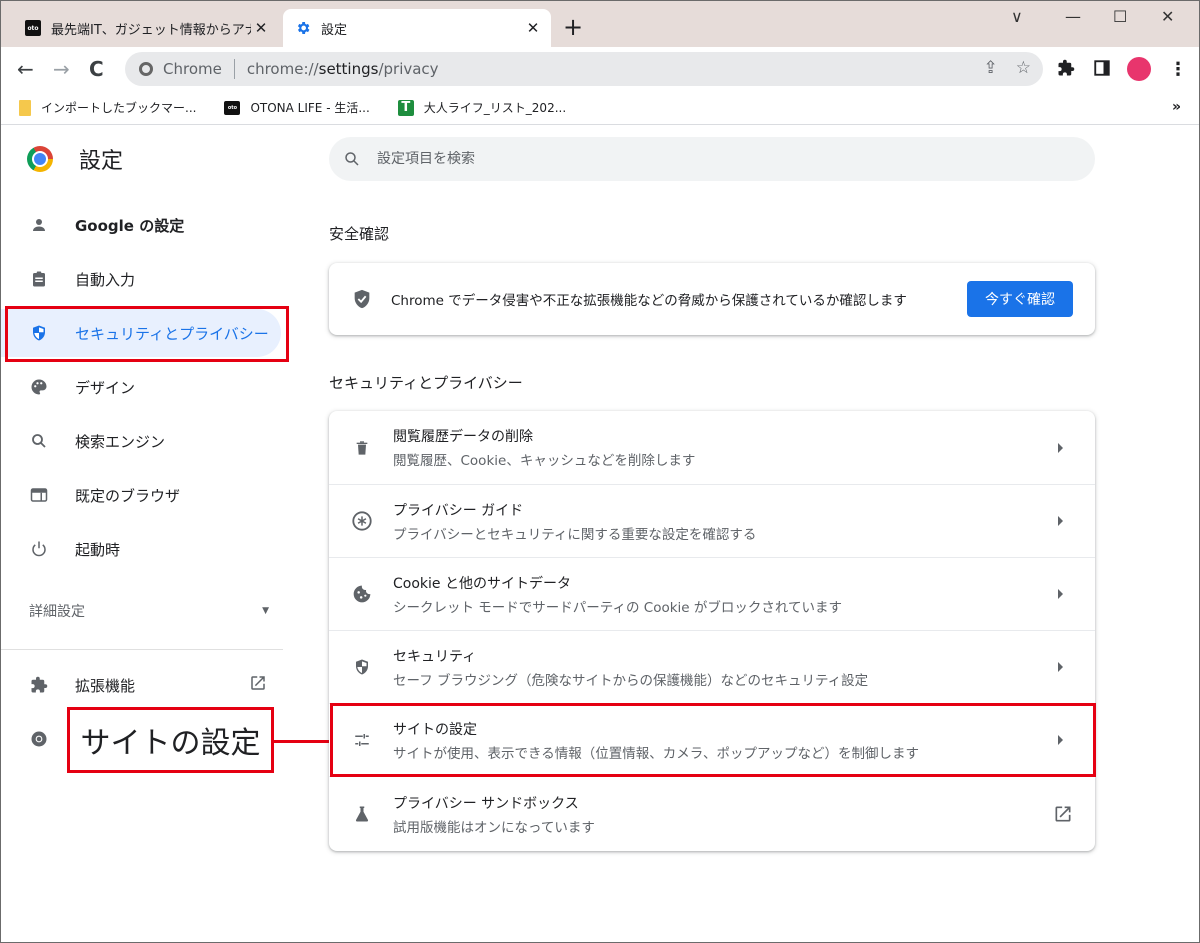  I want to click on chrome-site-icon, so click(146, 69).